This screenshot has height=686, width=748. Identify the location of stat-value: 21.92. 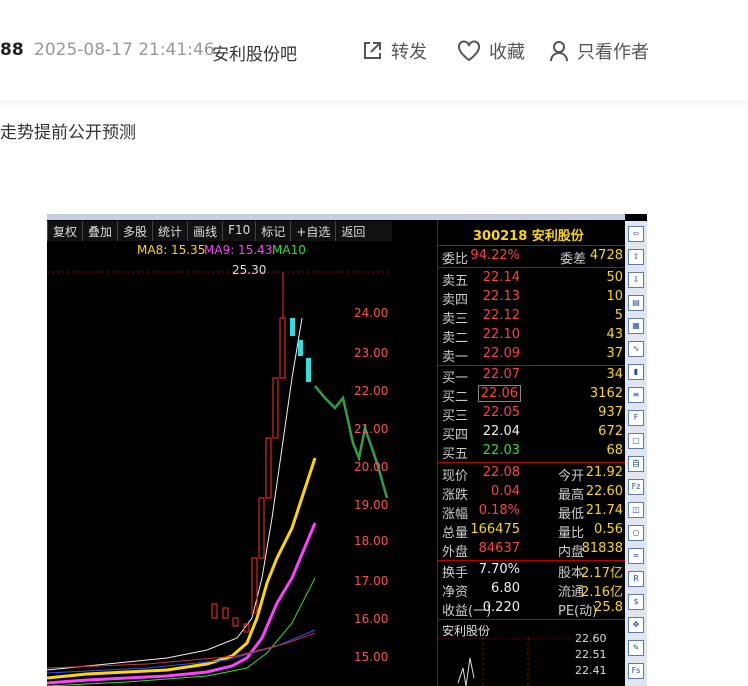
(604, 472).